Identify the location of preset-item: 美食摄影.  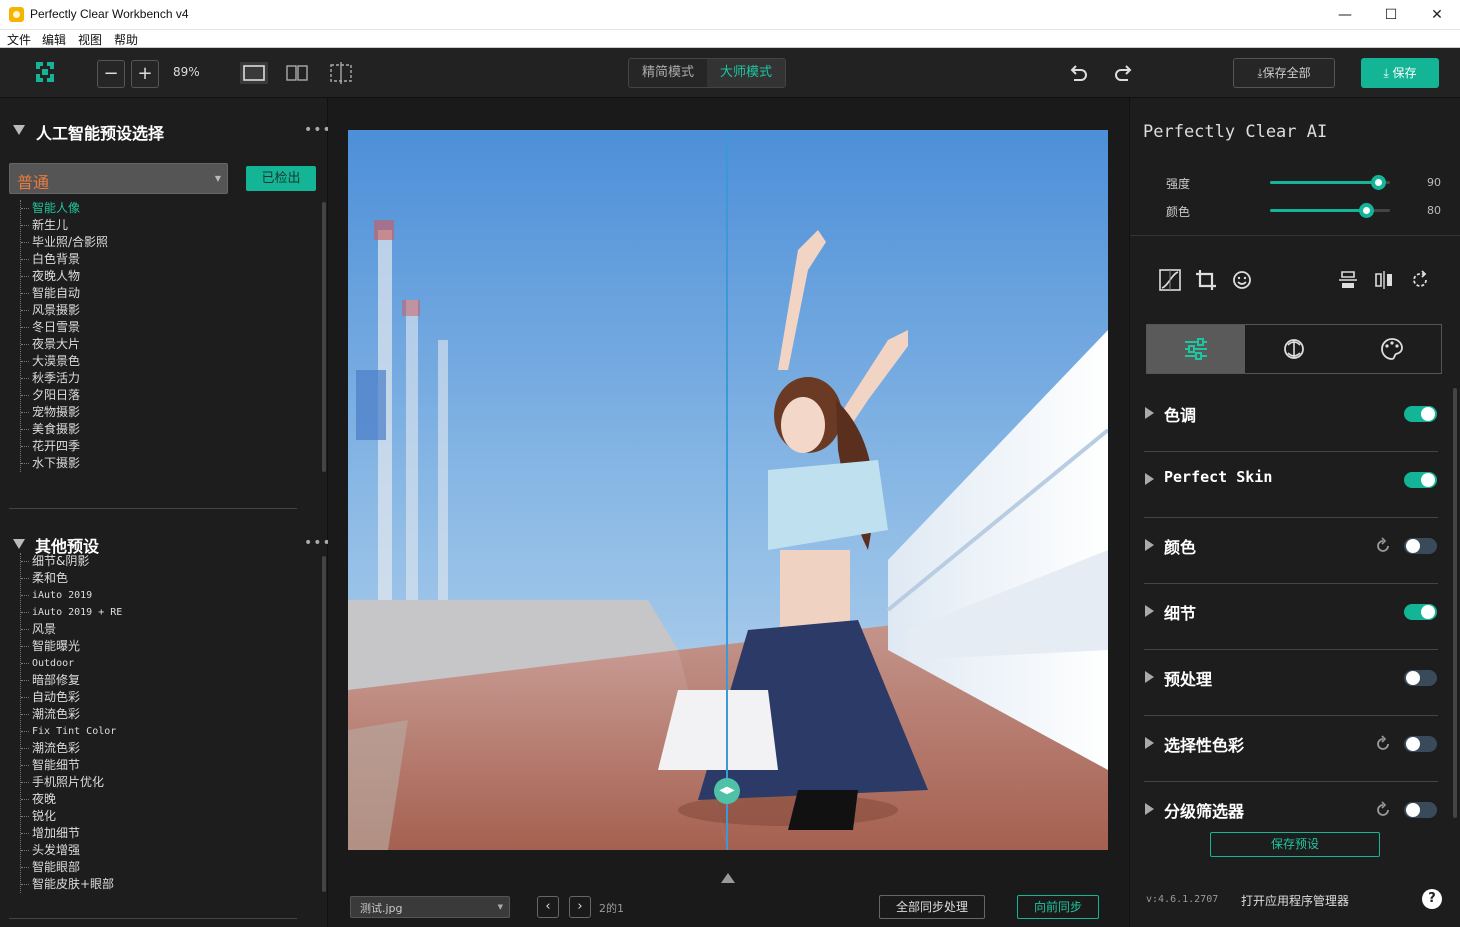
(64, 429).